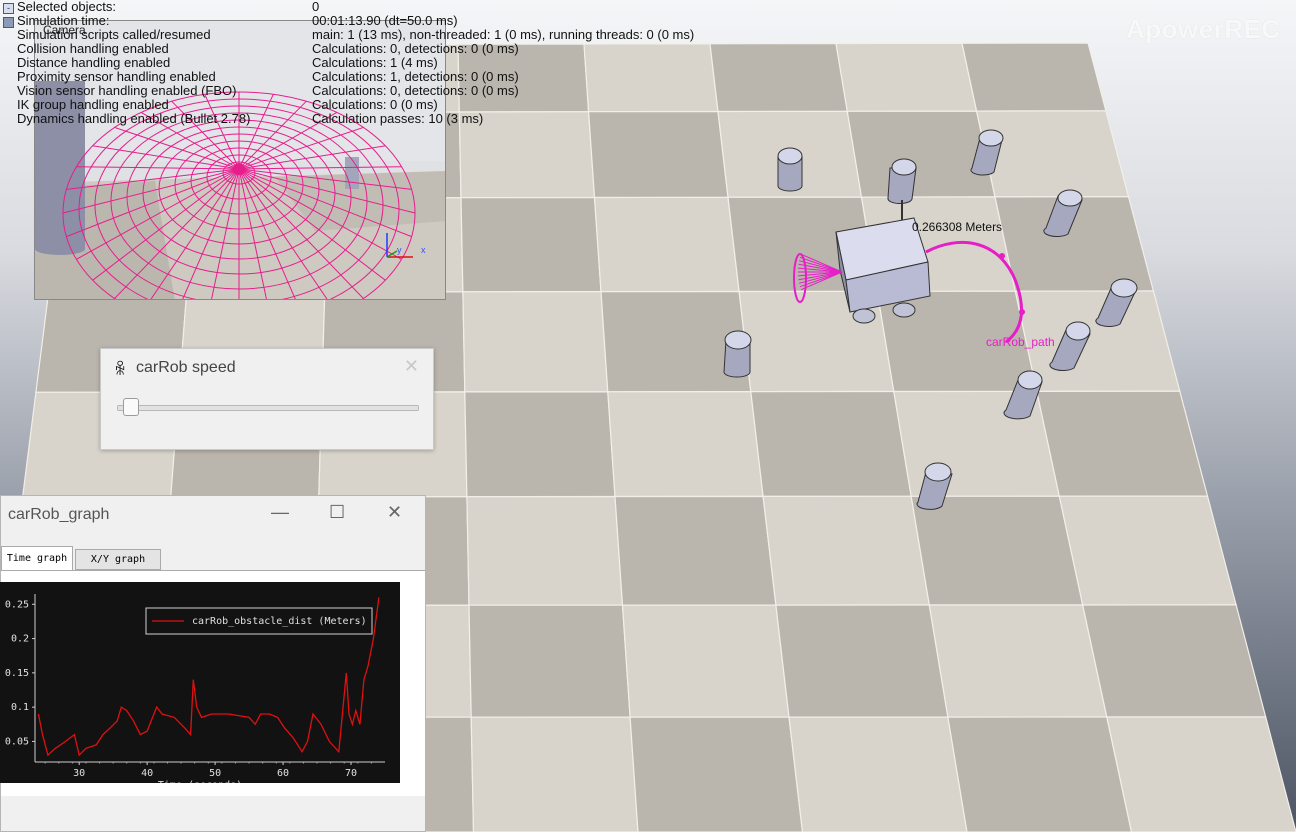  I want to click on info-row: Simulation time: 00:01:13.90 (dt=50.0 ms), so click(360, 21).